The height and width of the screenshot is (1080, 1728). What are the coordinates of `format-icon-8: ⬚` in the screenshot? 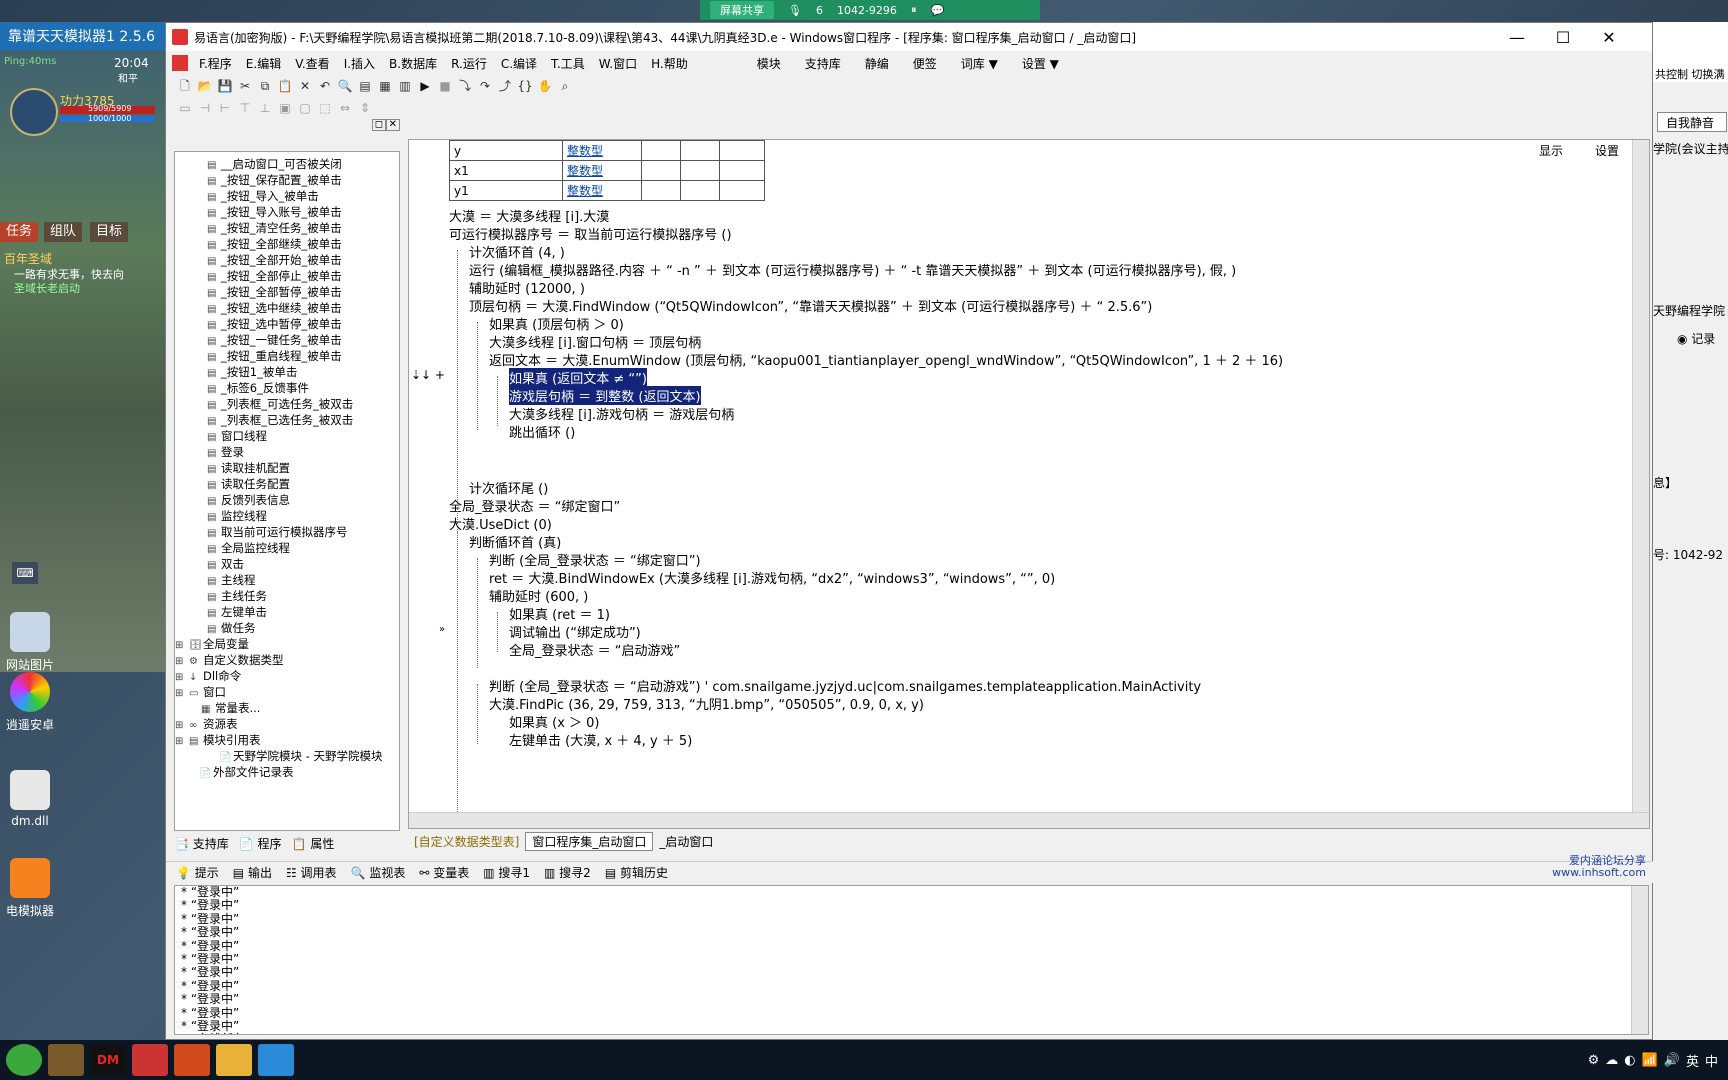 It's located at (325, 108).